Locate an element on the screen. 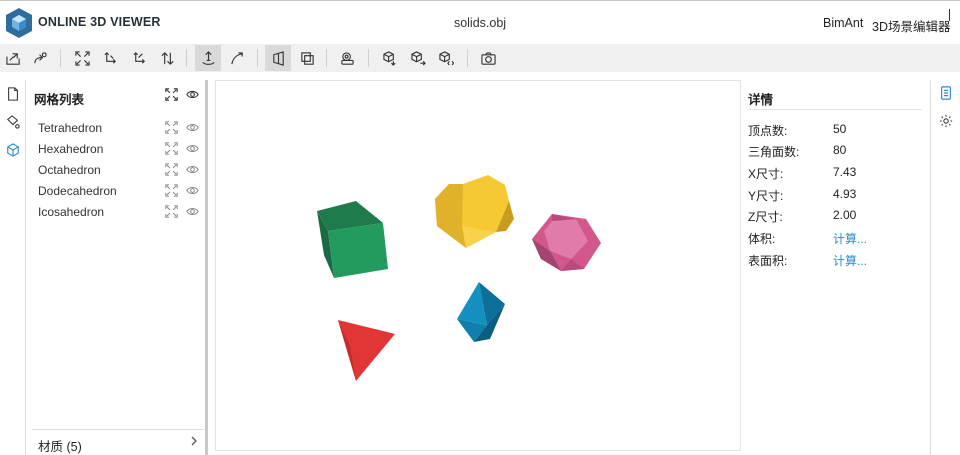 Image resolution: width=960 pixels, height=455 pixels. details-tab-button is located at coordinates (946, 93).